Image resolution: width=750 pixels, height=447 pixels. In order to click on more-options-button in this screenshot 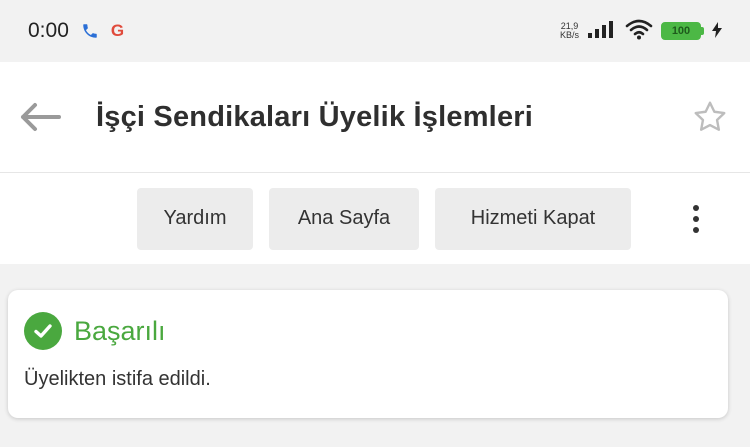, I will do `click(696, 219)`.